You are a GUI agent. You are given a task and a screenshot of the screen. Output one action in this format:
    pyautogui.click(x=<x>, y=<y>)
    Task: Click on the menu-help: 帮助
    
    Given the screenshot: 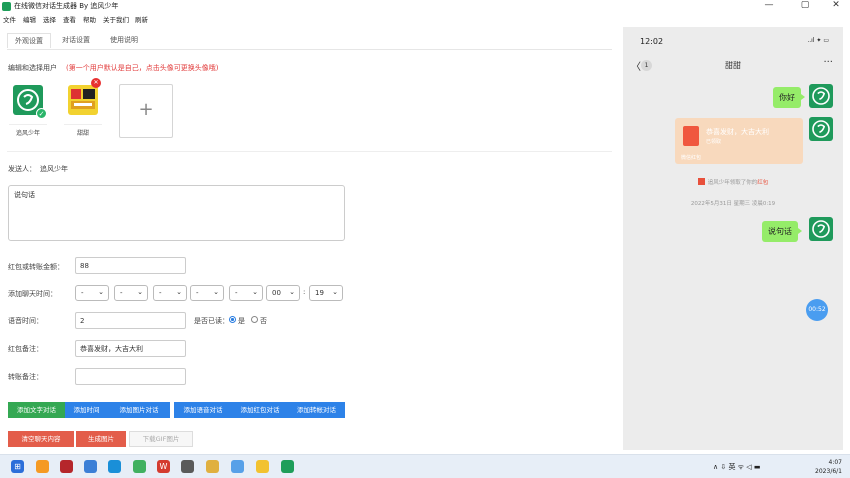 What is the action you would take?
    pyautogui.click(x=89, y=19)
    